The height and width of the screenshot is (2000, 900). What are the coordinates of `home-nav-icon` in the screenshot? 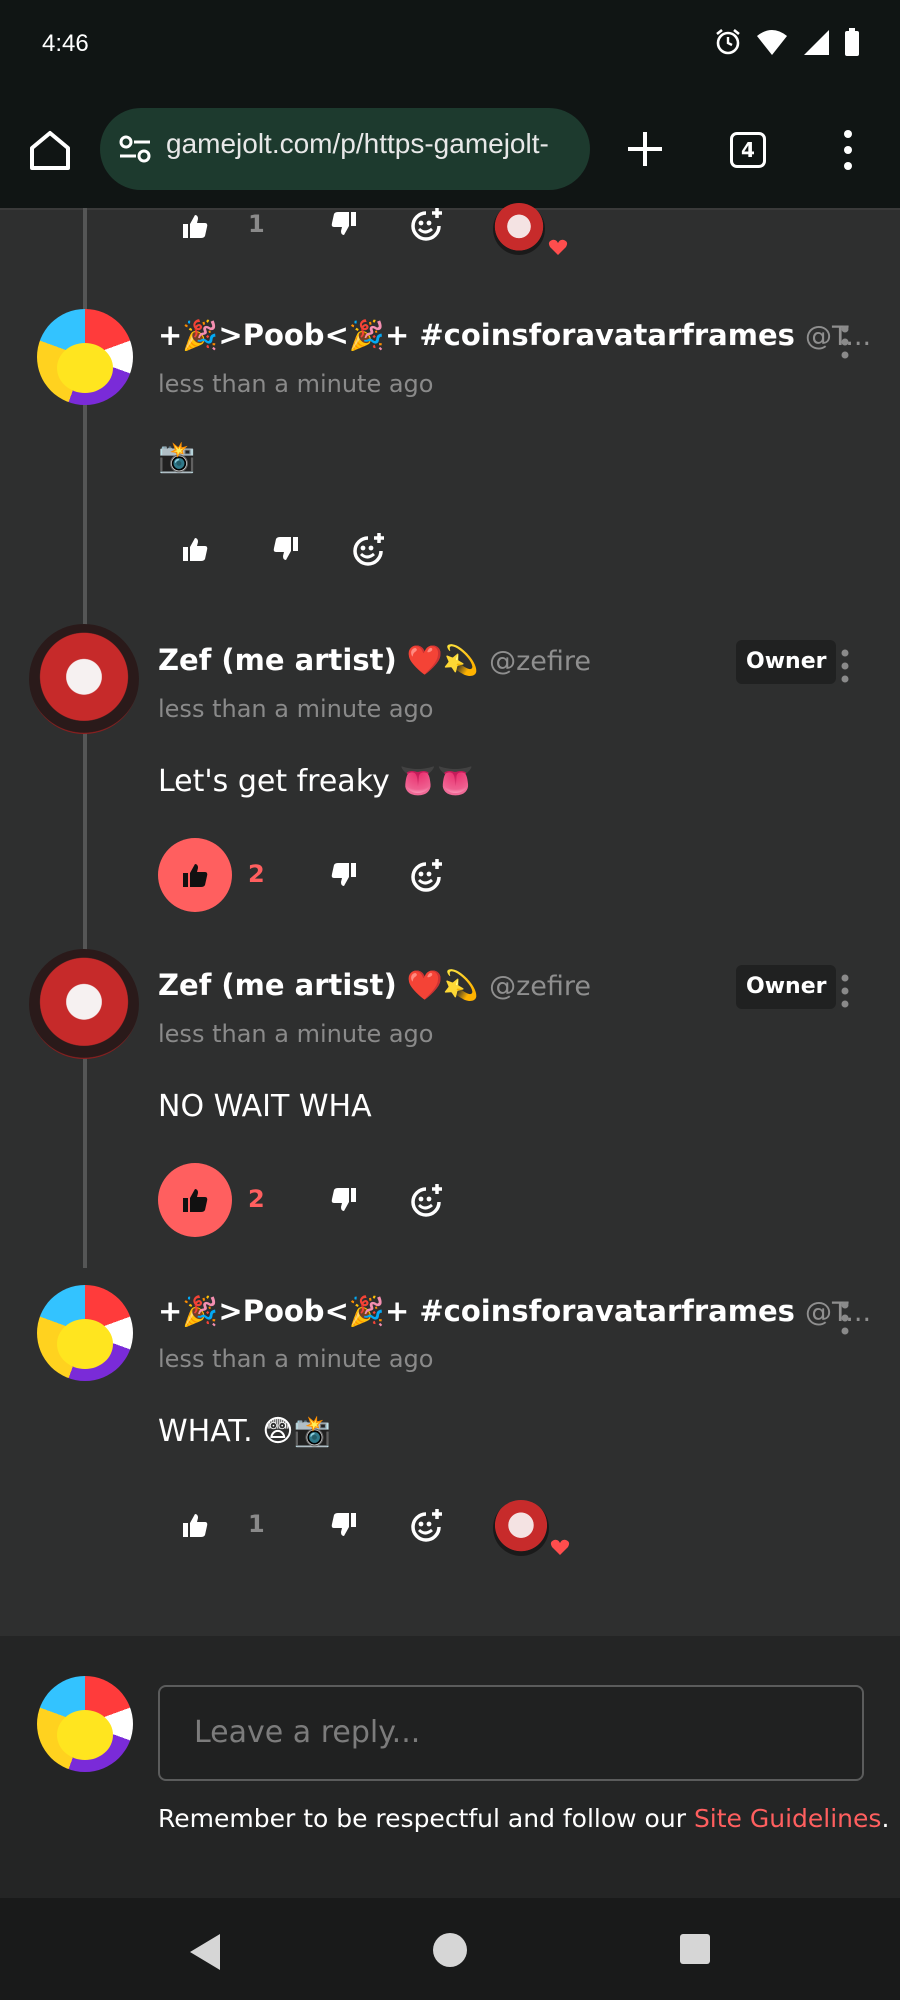 It's located at (450, 1950).